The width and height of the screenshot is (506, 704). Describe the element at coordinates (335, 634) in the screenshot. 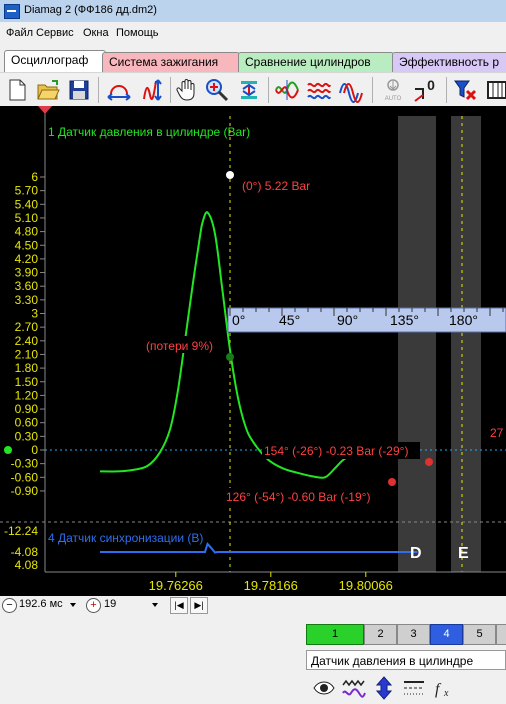

I see `channel-button-1: 1` at that location.